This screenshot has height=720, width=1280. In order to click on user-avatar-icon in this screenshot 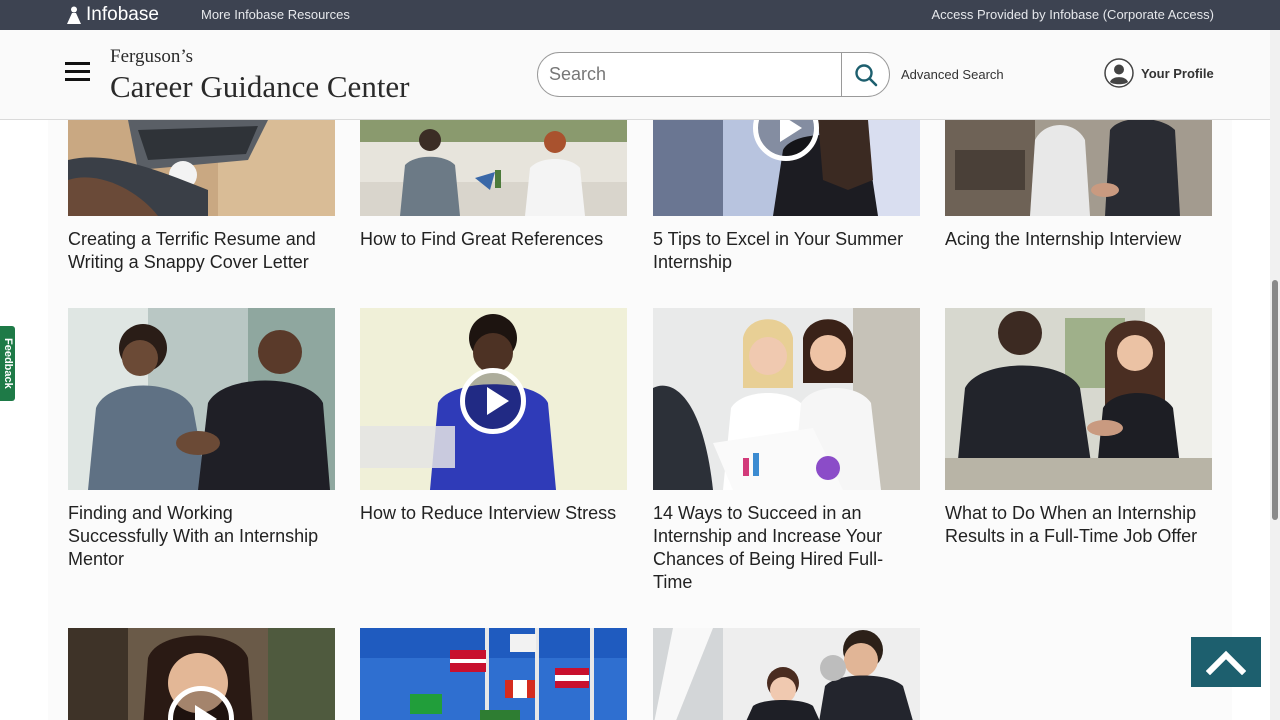, I will do `click(1119, 73)`.